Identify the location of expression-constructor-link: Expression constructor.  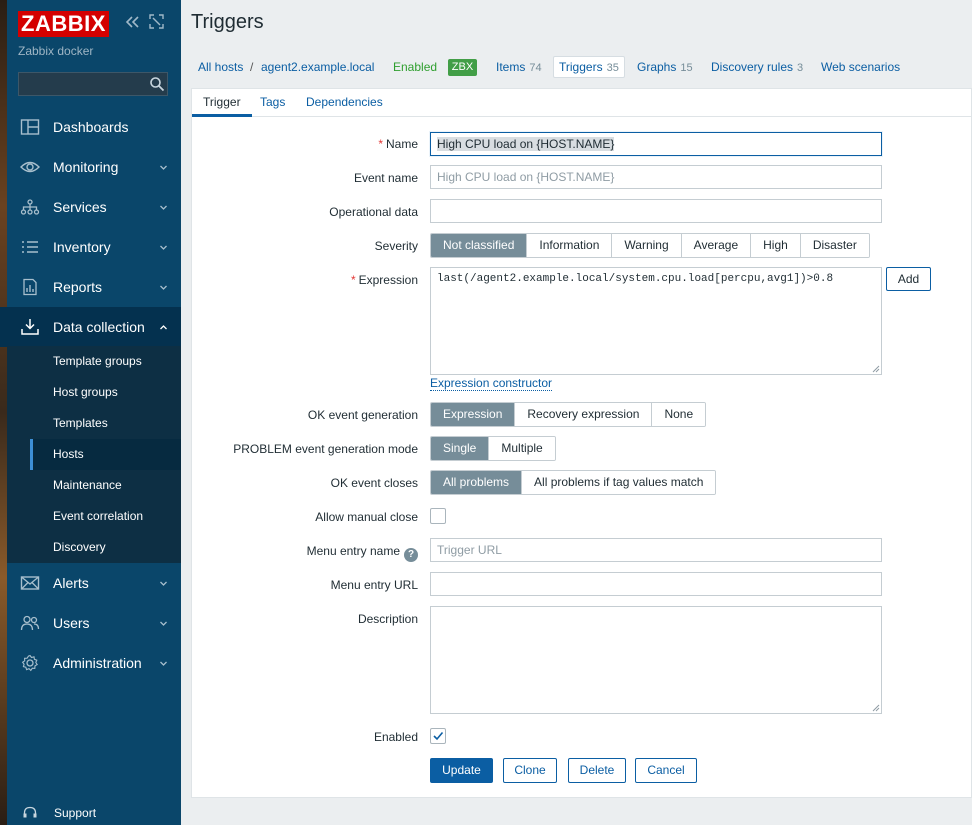
(491, 383).